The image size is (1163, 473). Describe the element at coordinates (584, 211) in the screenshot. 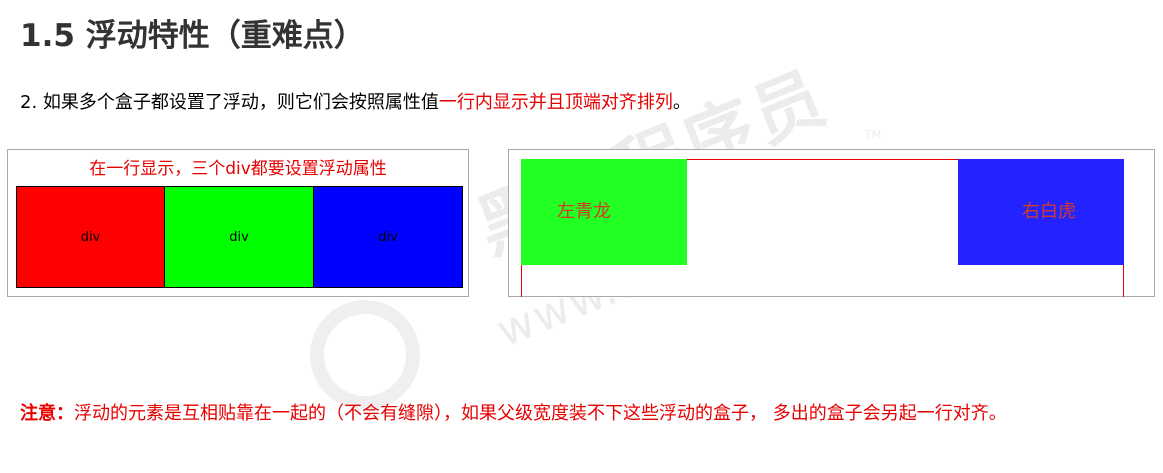

I see `float-left-label: 左青龙` at that location.